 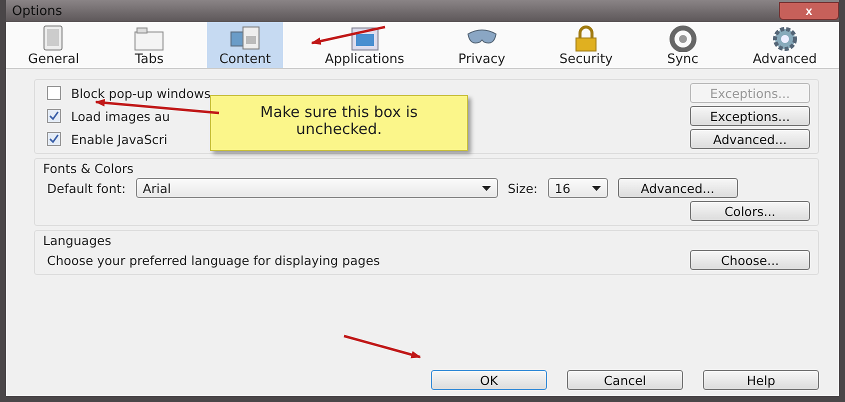 What do you see at coordinates (54, 45) in the screenshot?
I see `tab: General` at bounding box center [54, 45].